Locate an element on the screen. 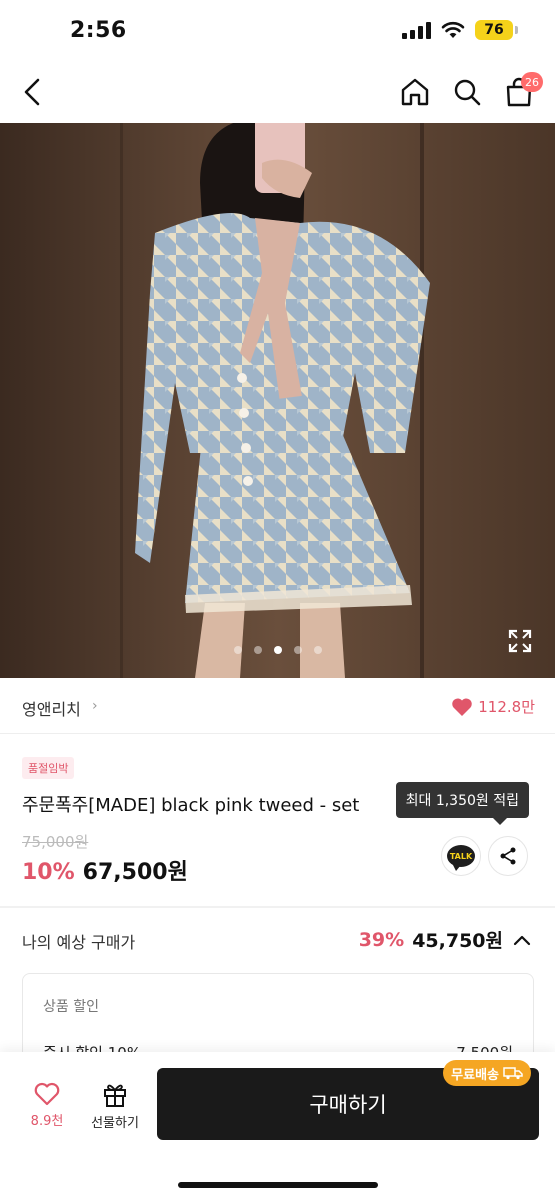 The width and height of the screenshot is (555, 1200). heart-icon is located at coordinates (462, 706).